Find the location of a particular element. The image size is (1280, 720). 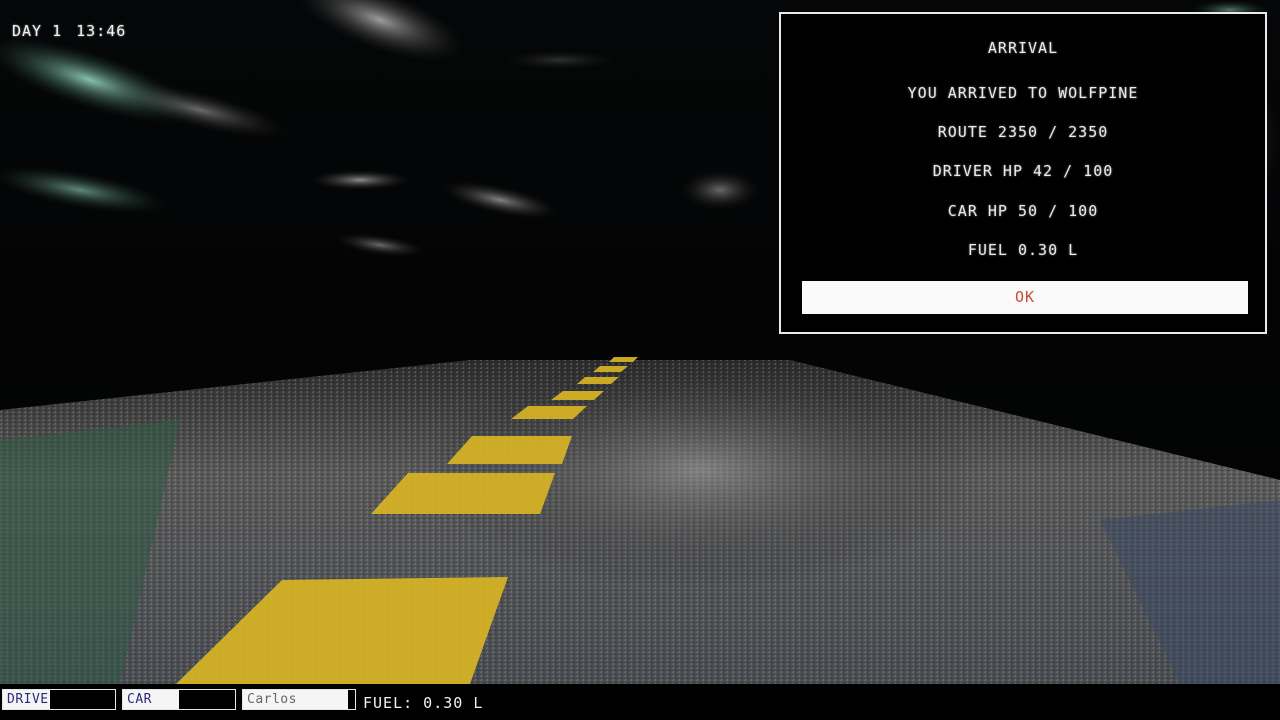

car-hp: CAR HP 50 / 100 is located at coordinates (1023, 211).